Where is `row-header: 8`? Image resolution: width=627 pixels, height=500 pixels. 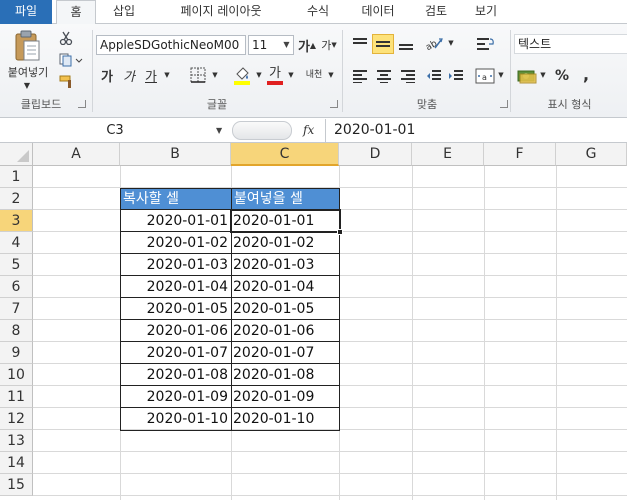 row-header: 8 is located at coordinates (16, 331).